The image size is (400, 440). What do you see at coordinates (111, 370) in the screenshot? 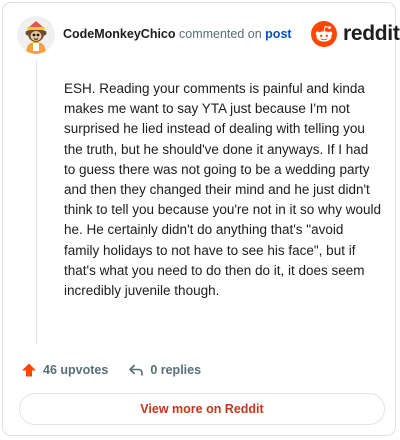
I see `comment-actions: 46 upvotes 0 replies` at bounding box center [111, 370].